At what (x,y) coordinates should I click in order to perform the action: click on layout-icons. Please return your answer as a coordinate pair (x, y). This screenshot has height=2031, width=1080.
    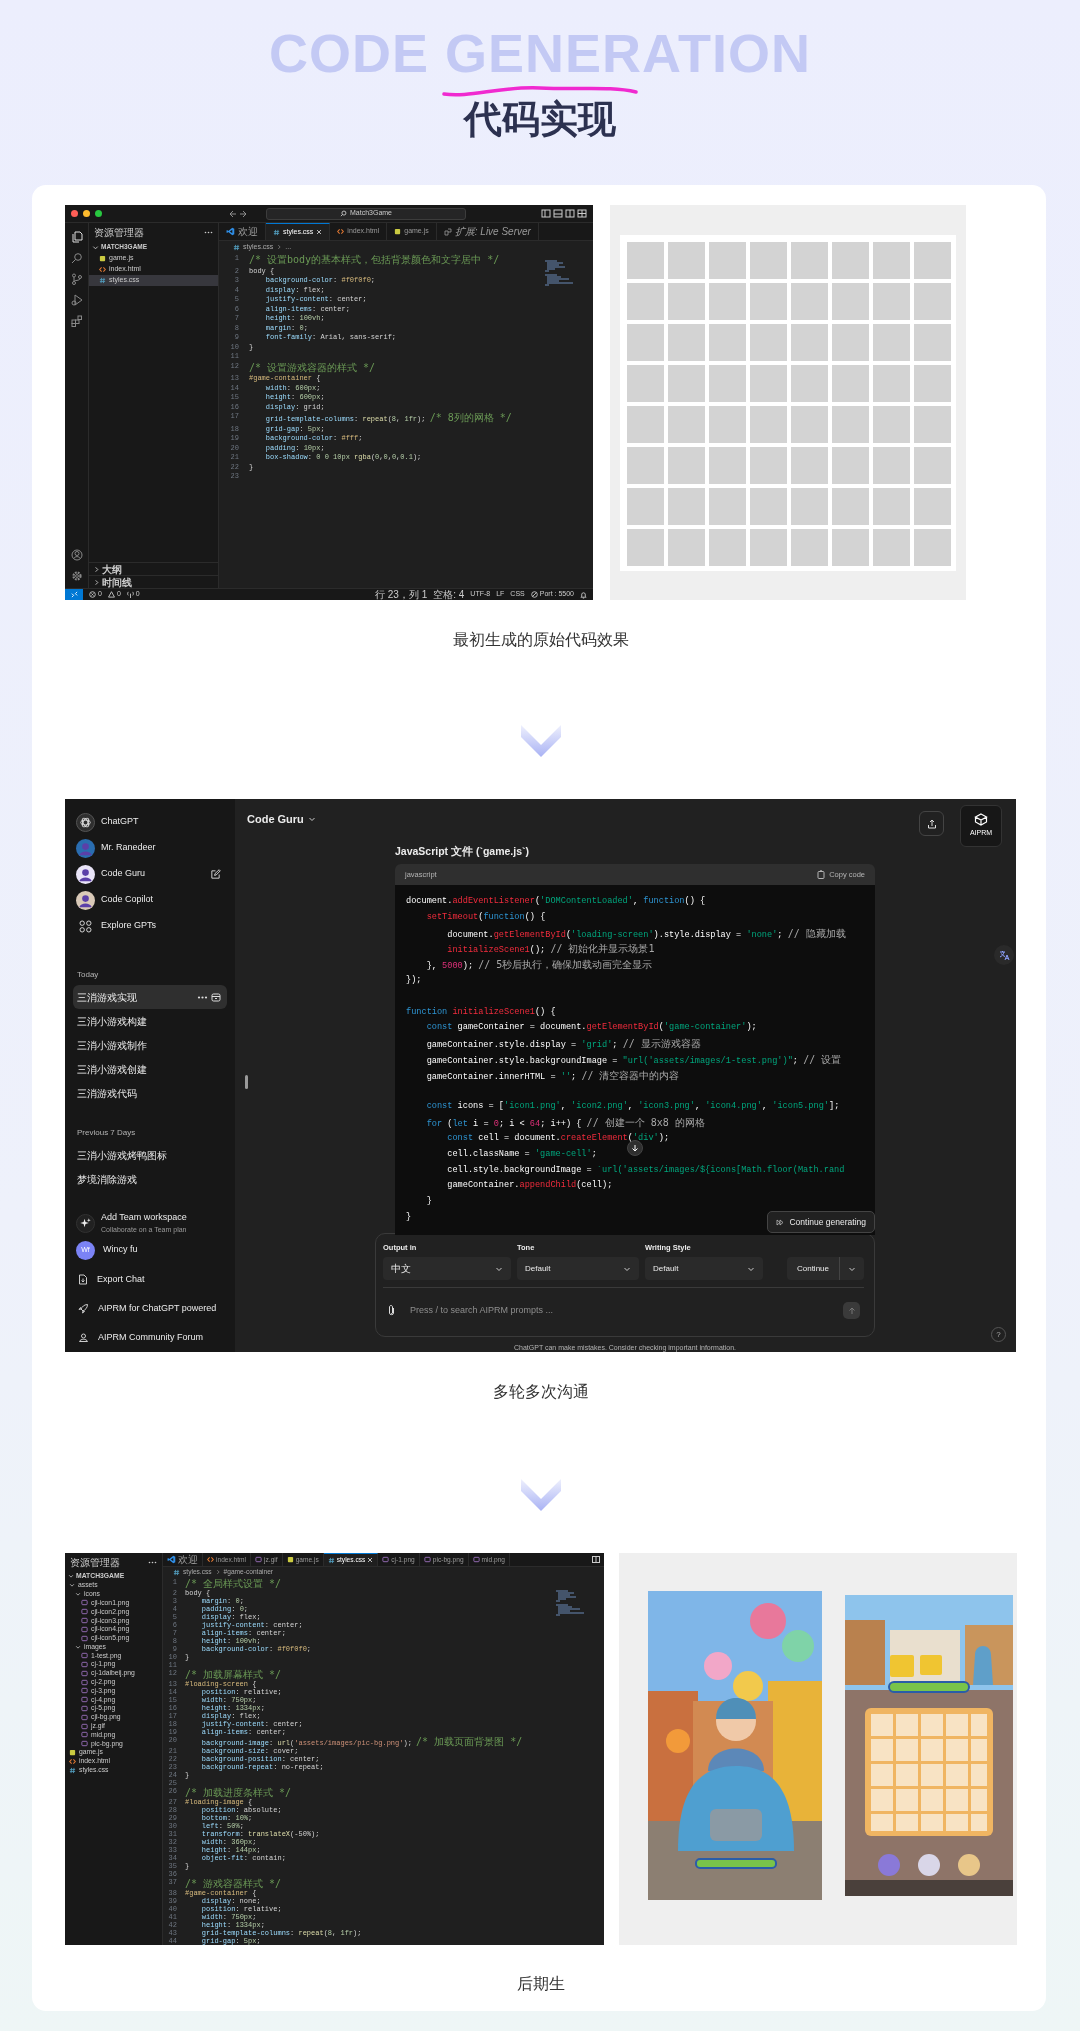
    Looking at the image, I should click on (564, 213).